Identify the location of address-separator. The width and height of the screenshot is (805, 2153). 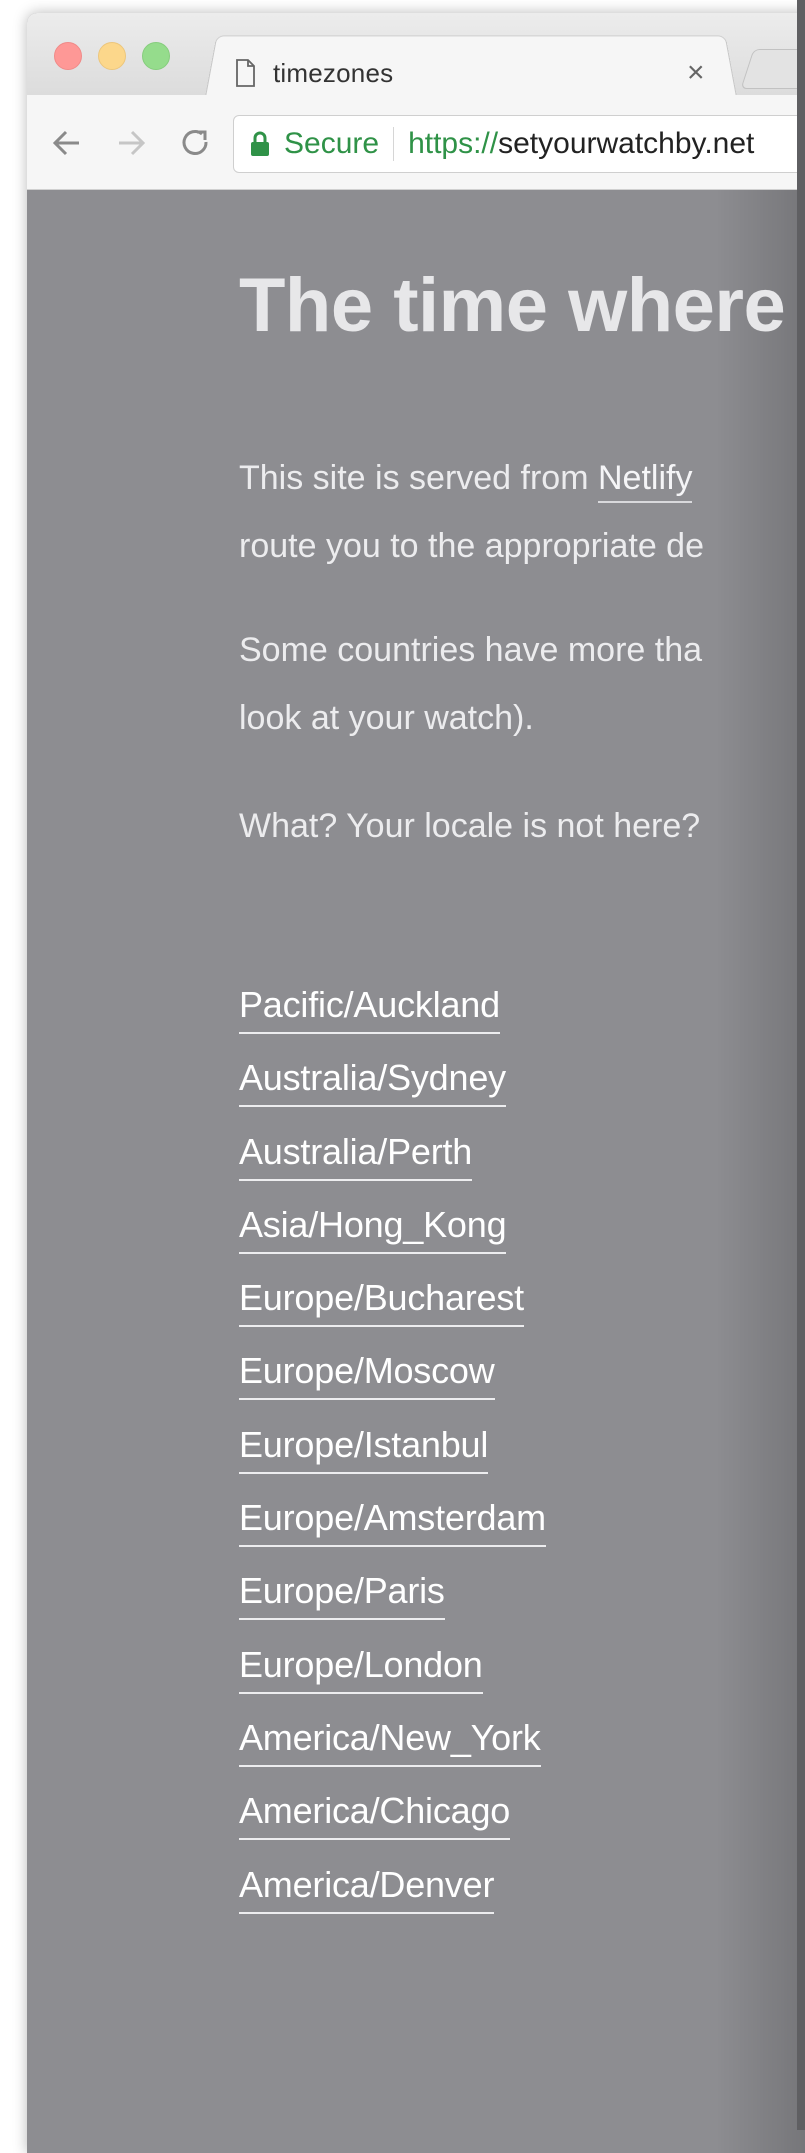
(394, 144).